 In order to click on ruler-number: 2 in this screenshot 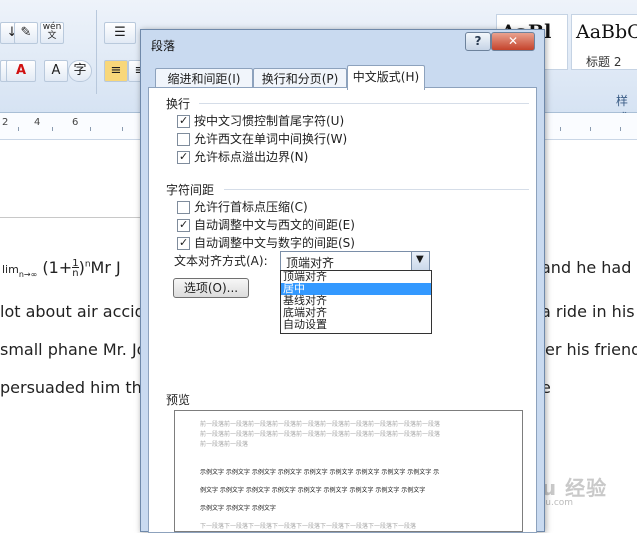, I will do `click(5, 122)`.